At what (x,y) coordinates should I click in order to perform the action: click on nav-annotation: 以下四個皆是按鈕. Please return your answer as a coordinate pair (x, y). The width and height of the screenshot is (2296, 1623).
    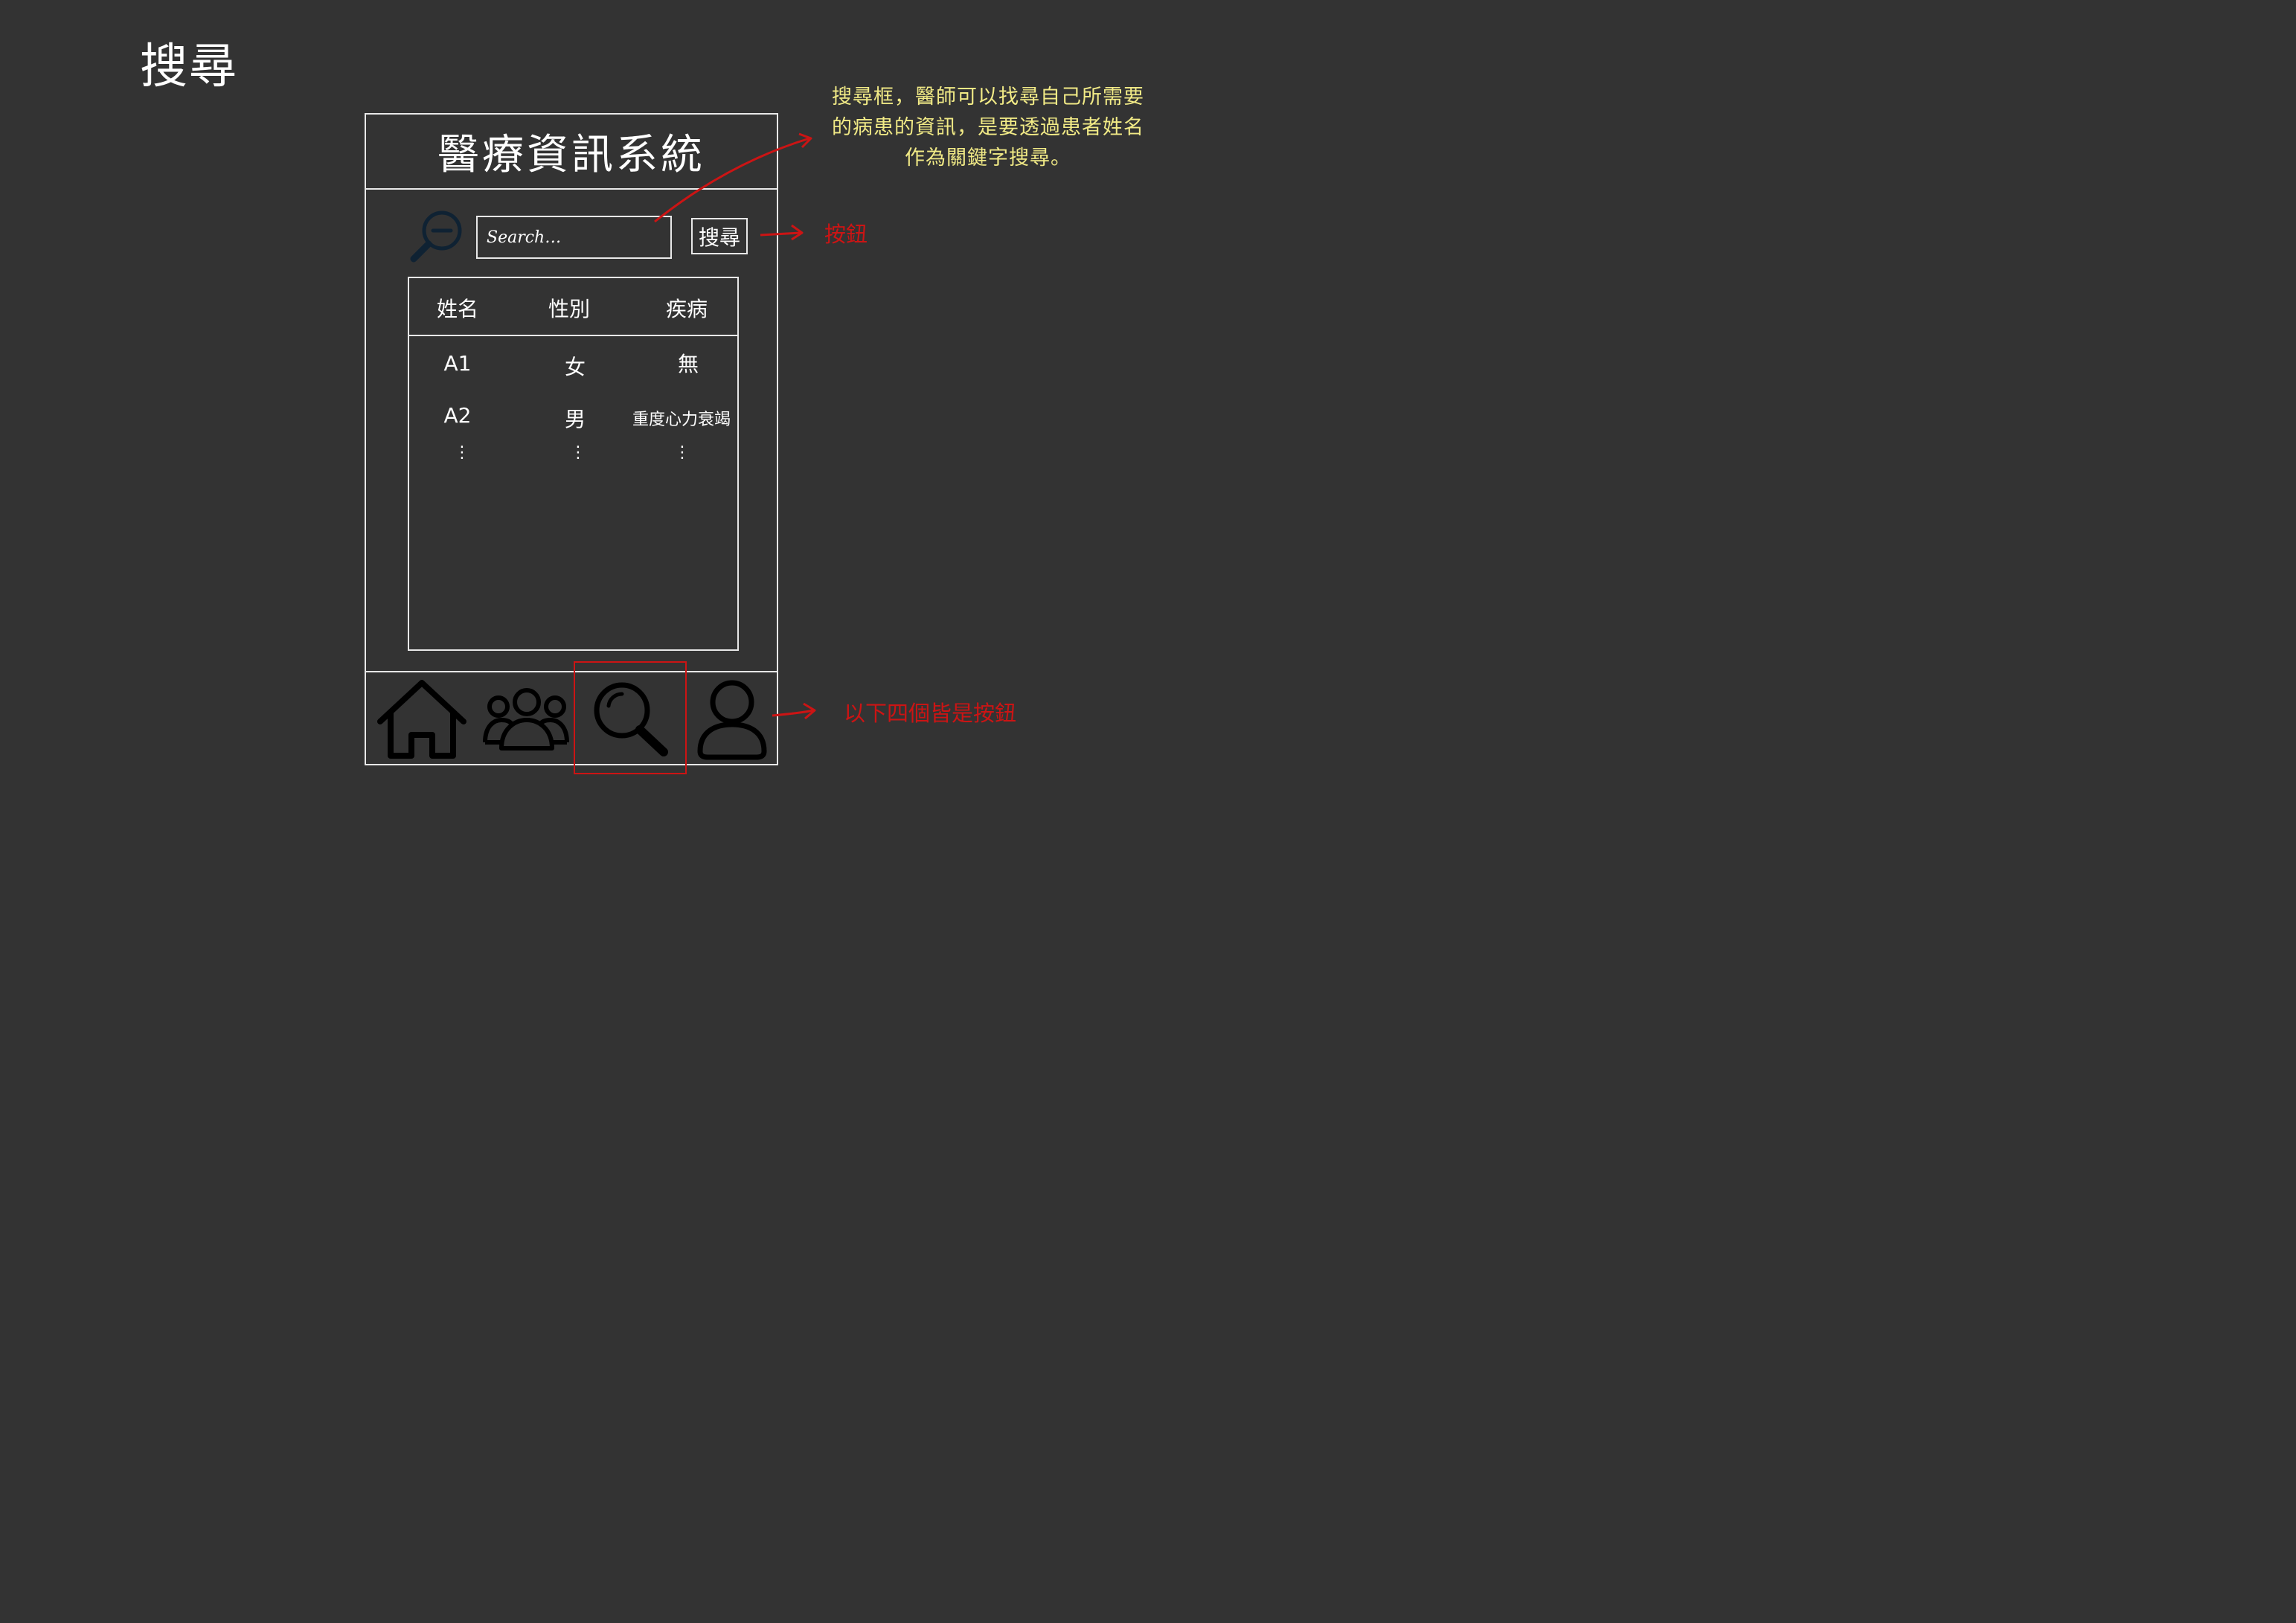
    Looking at the image, I should click on (930, 713).